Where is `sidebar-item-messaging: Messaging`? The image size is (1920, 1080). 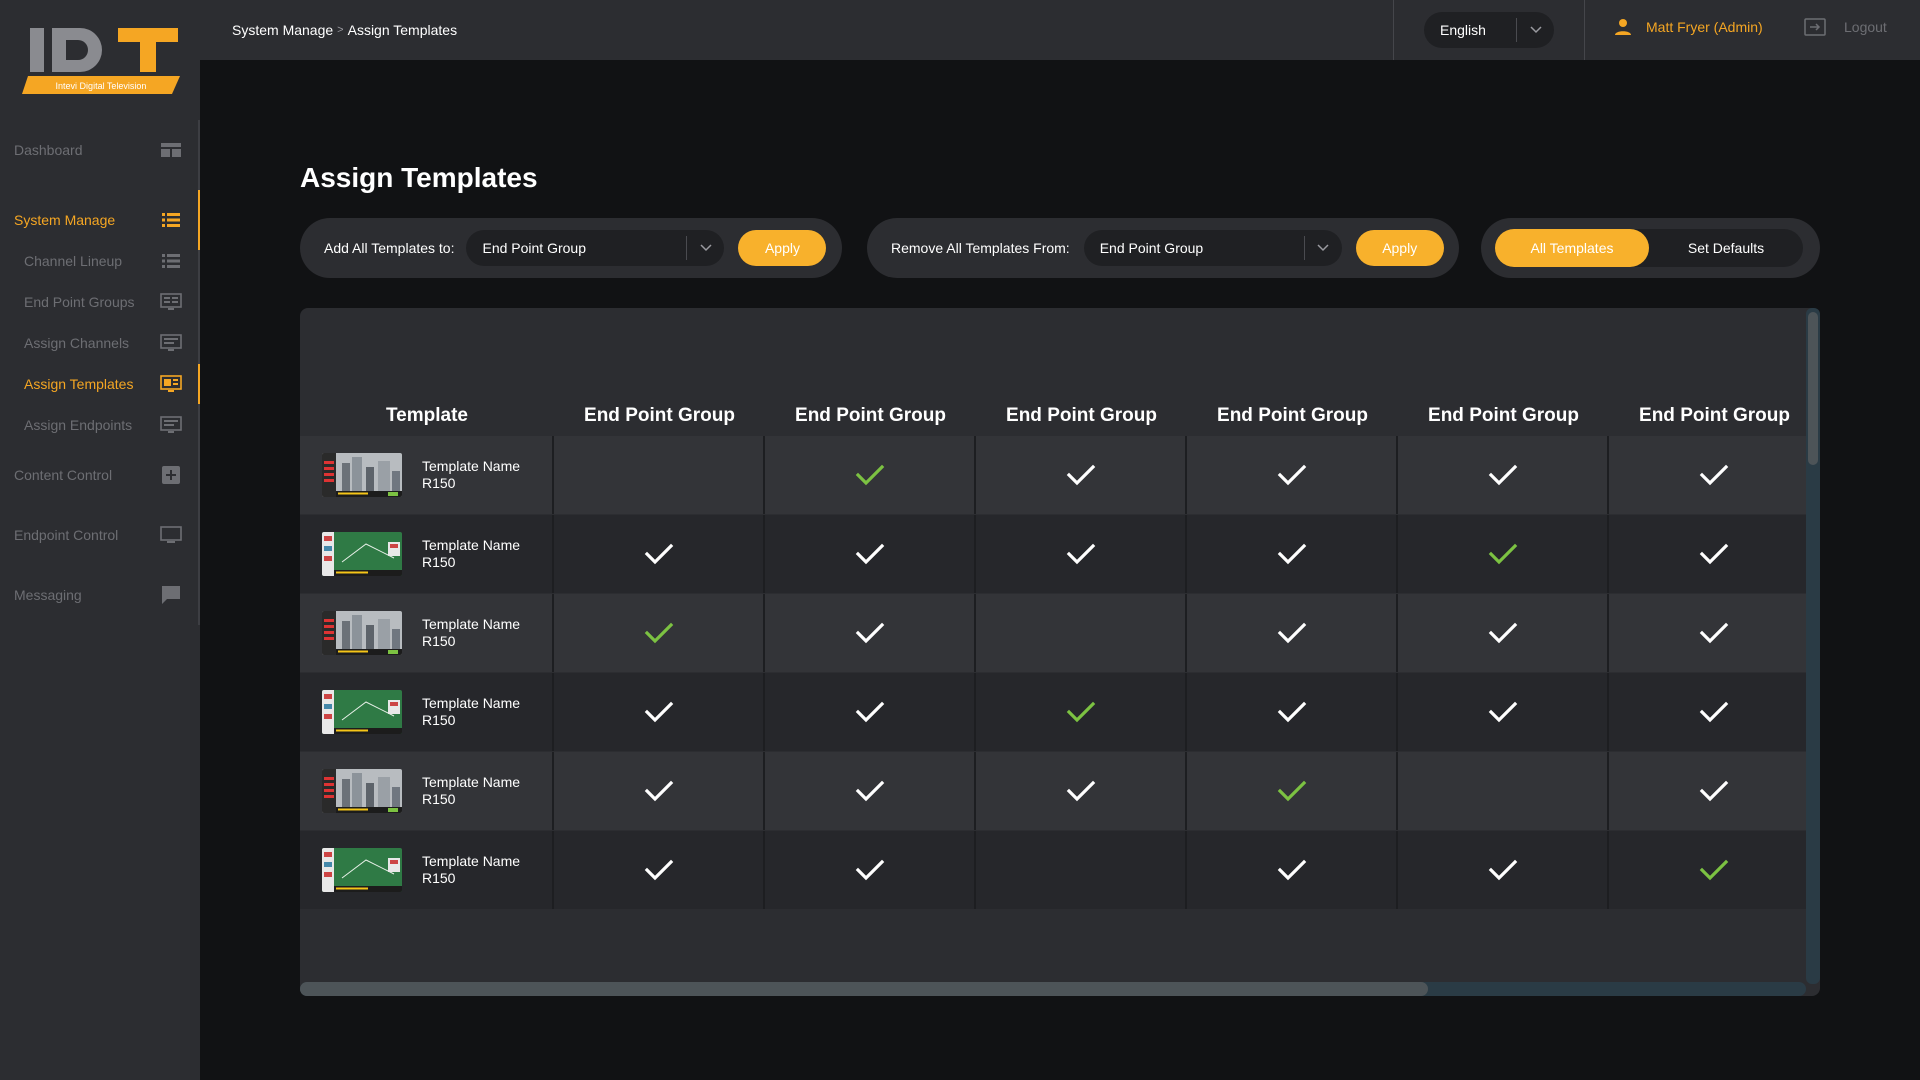
sidebar-item-messaging: Messaging is located at coordinates (100, 595).